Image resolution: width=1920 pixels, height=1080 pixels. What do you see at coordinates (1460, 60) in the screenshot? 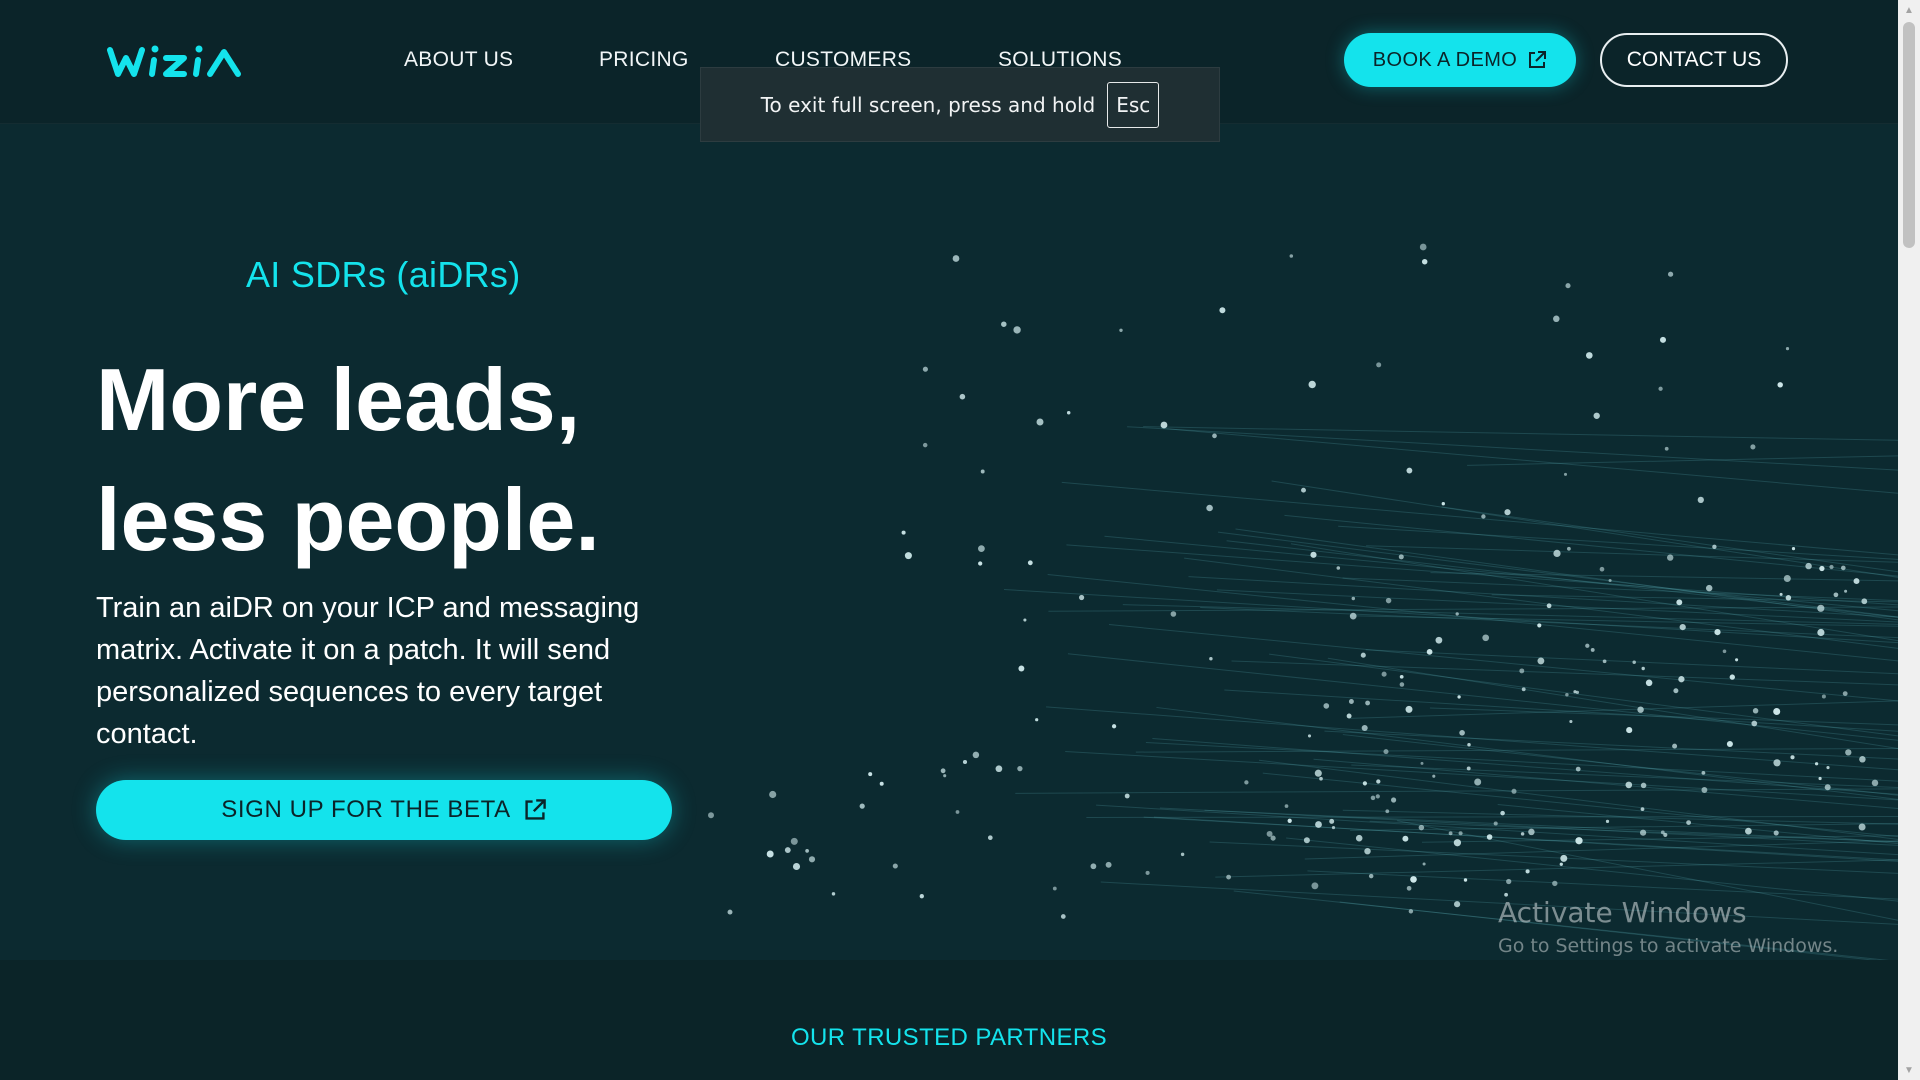
I see `book-demo-button: BOOK A DEMO` at bounding box center [1460, 60].